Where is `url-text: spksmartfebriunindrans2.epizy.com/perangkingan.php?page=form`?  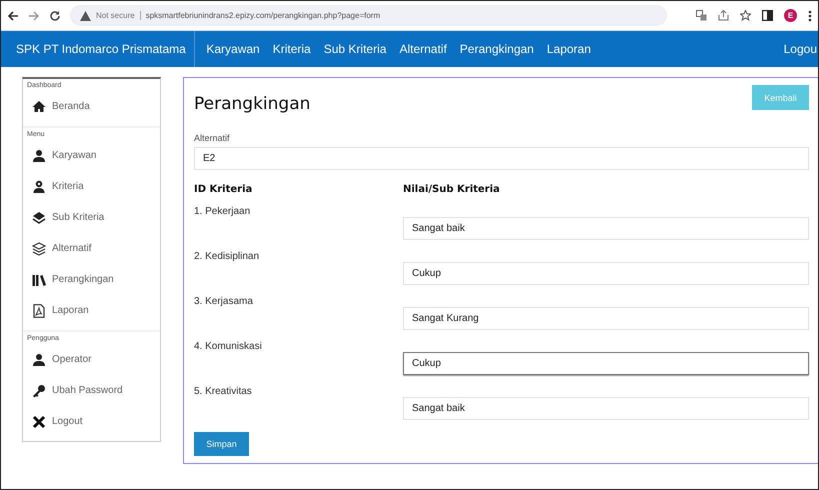
url-text: spksmartfebriunindrans2.epizy.com/perangkingan.php?page=form is located at coordinates (263, 15).